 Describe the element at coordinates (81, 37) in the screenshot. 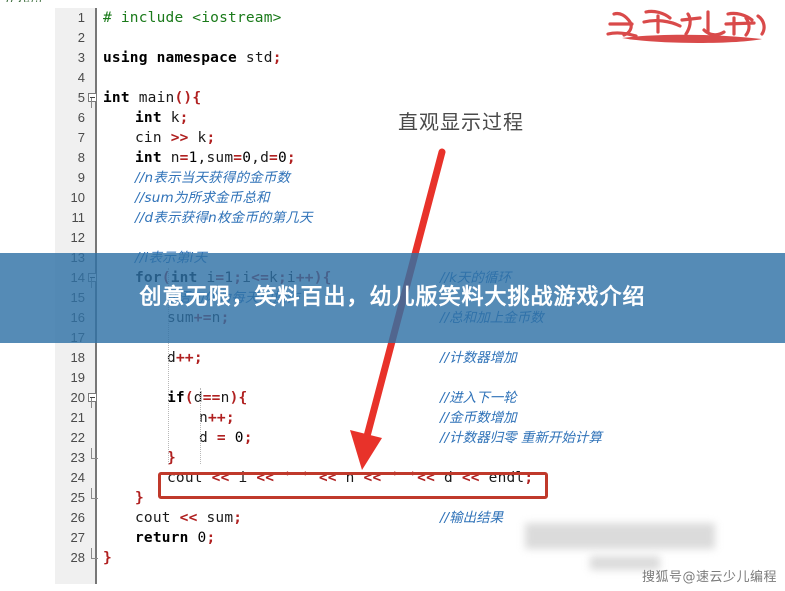

I see `line-number: 2` at that location.